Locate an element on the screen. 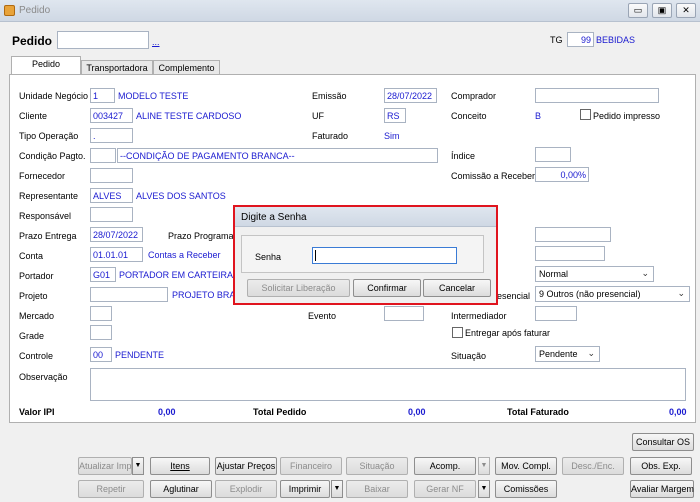 Image resolution: width=700 pixels, height=502 pixels. presencial-select: 9 Outros (não presencial) ⌄ is located at coordinates (612, 294).